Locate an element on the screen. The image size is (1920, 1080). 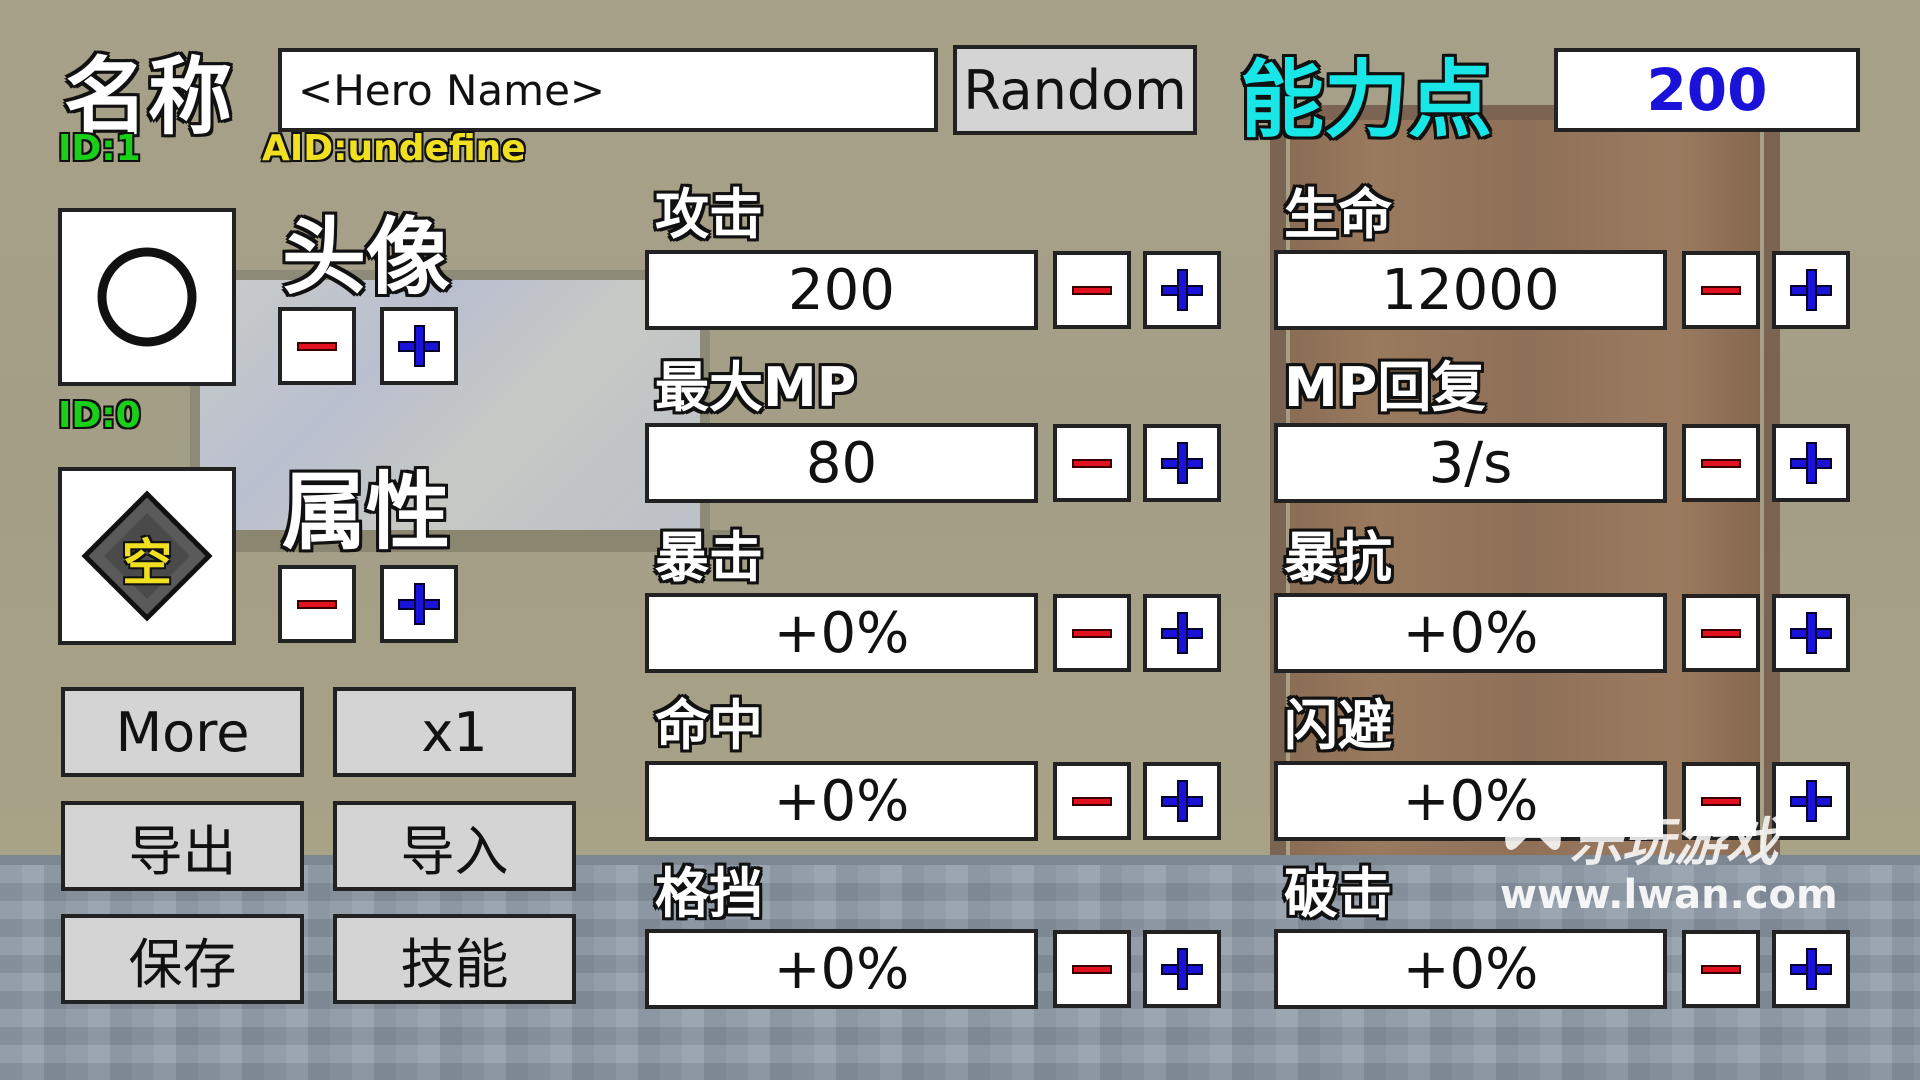
attribute-prev-button is located at coordinates (317, 604).